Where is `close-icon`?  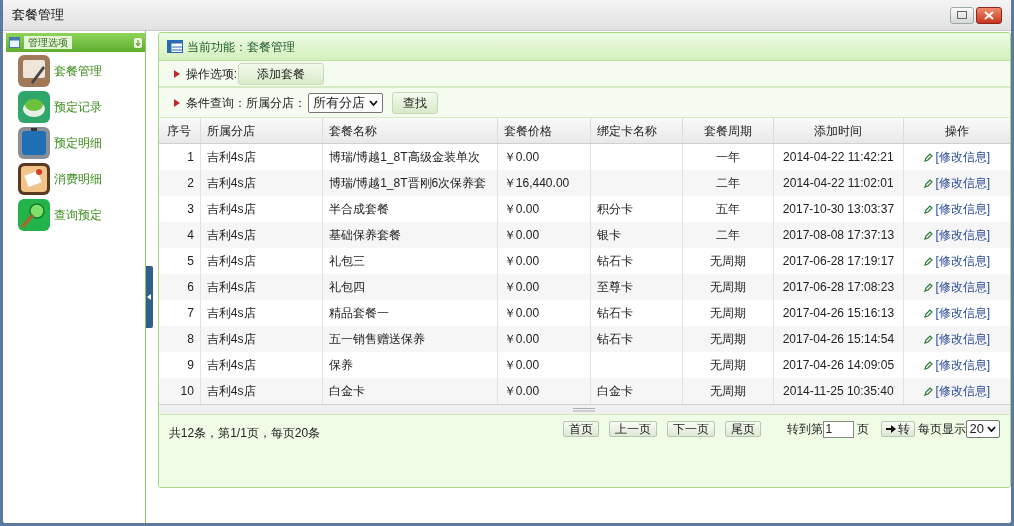 close-icon is located at coordinates (989, 15).